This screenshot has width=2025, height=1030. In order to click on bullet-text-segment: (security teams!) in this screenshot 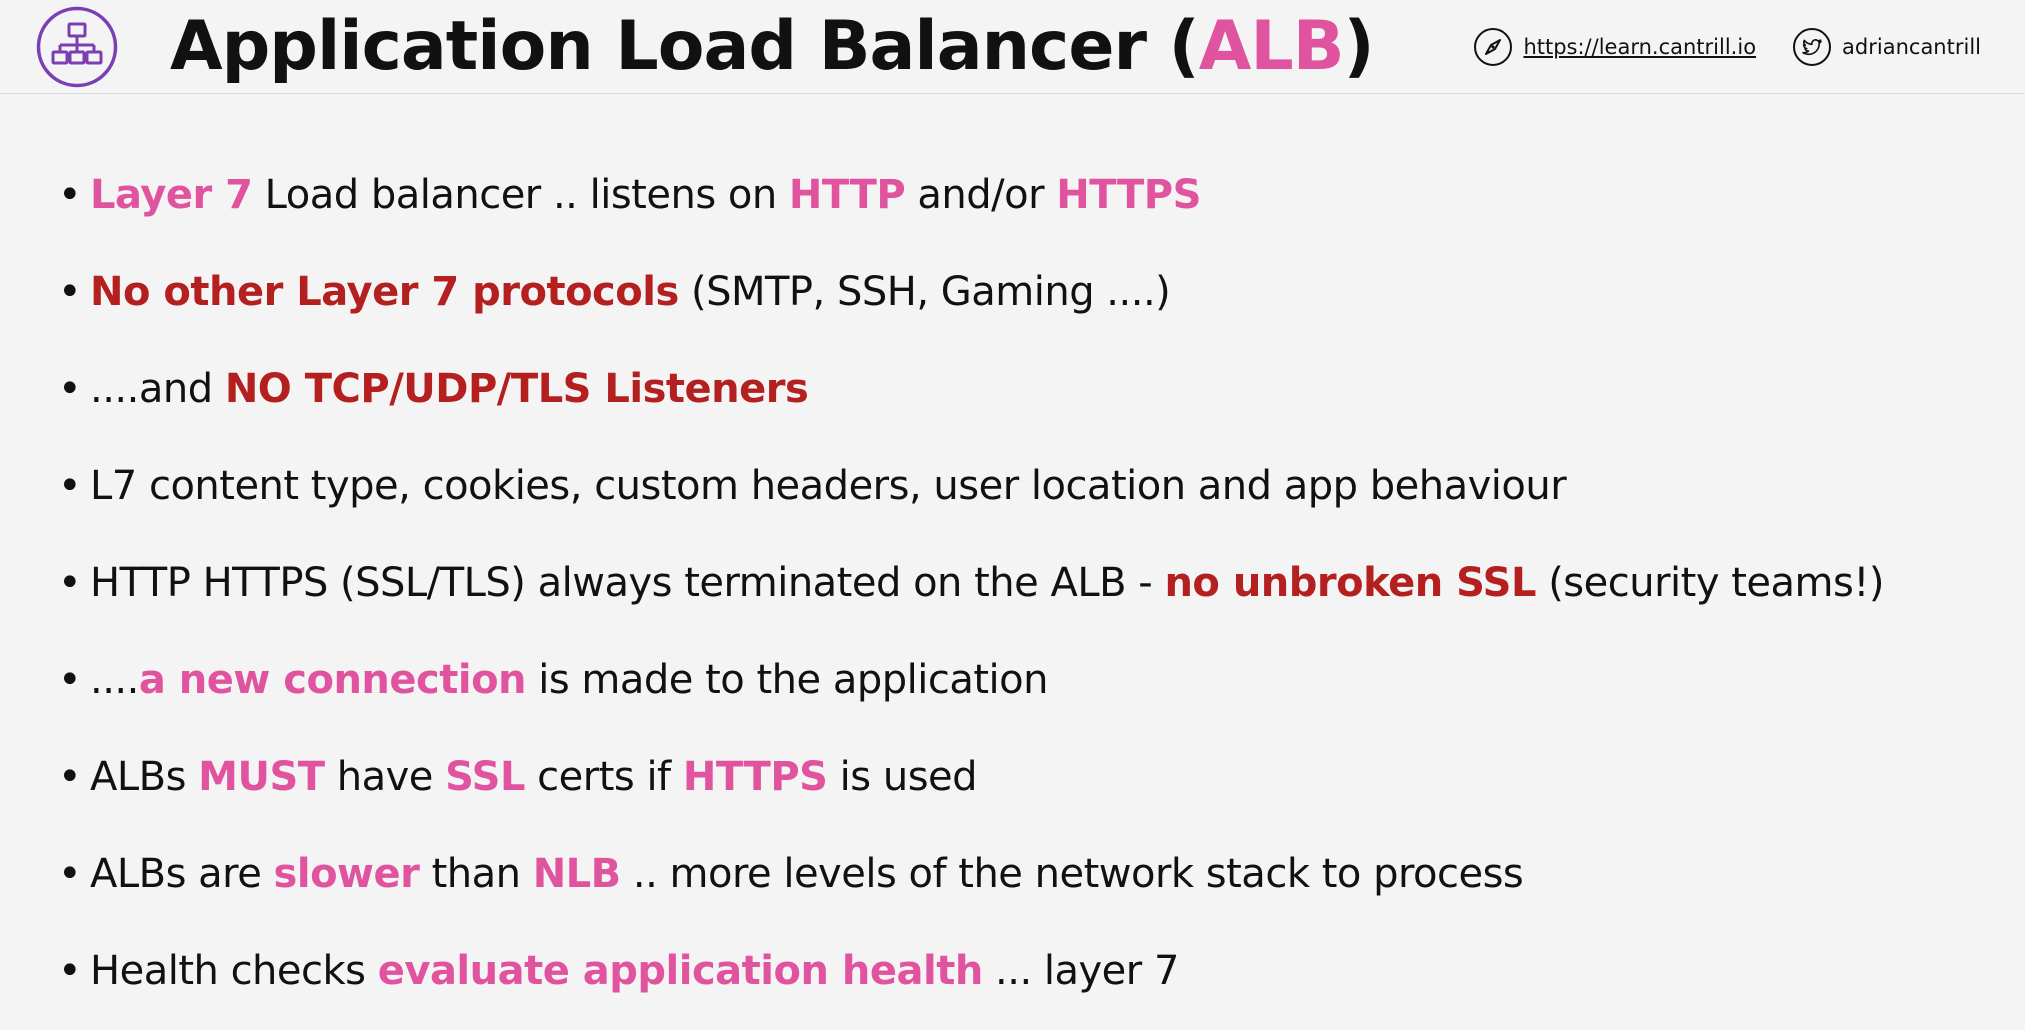, I will do `click(1709, 583)`.